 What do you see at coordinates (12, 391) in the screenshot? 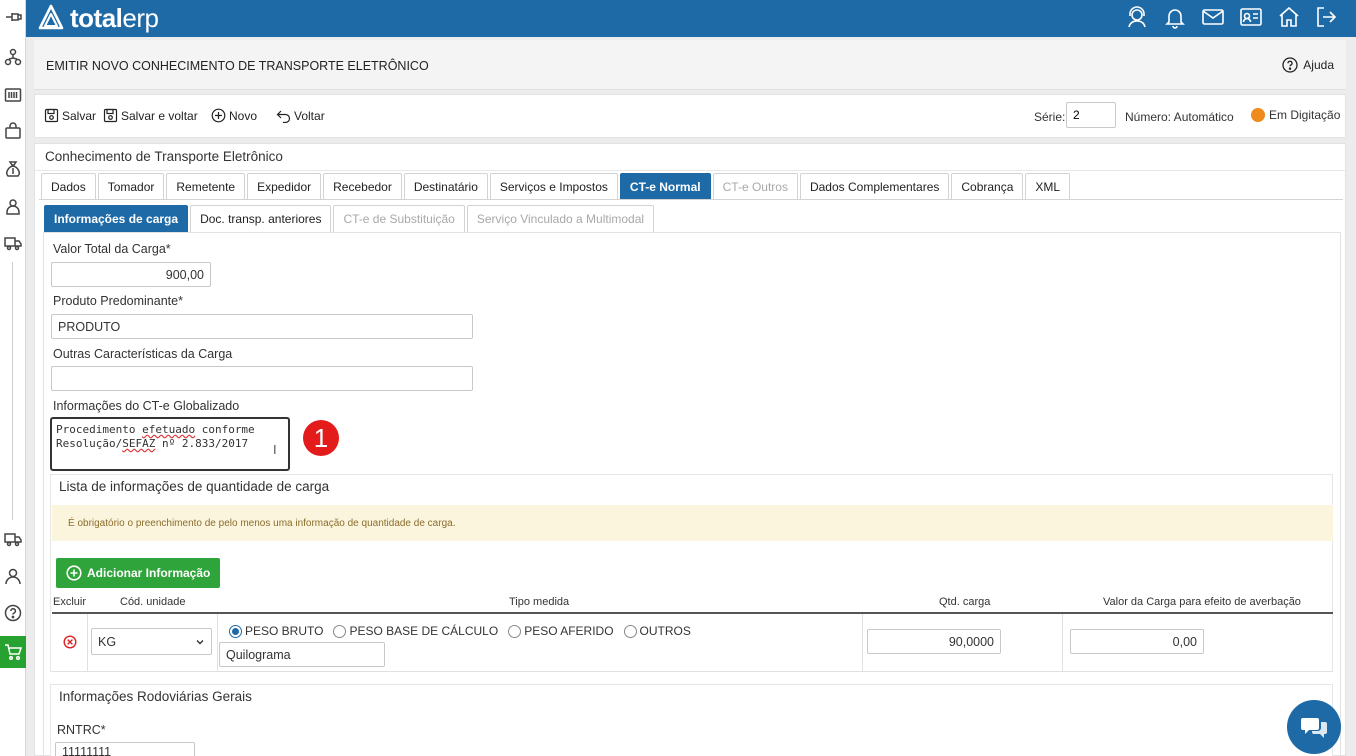
I see `rail-divider` at bounding box center [12, 391].